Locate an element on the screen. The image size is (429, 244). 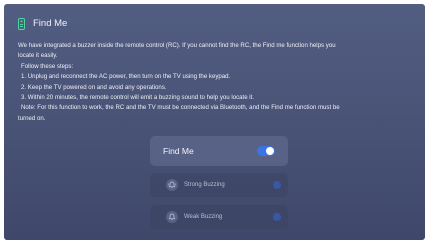
toggle-knob is located at coordinates (270, 151).